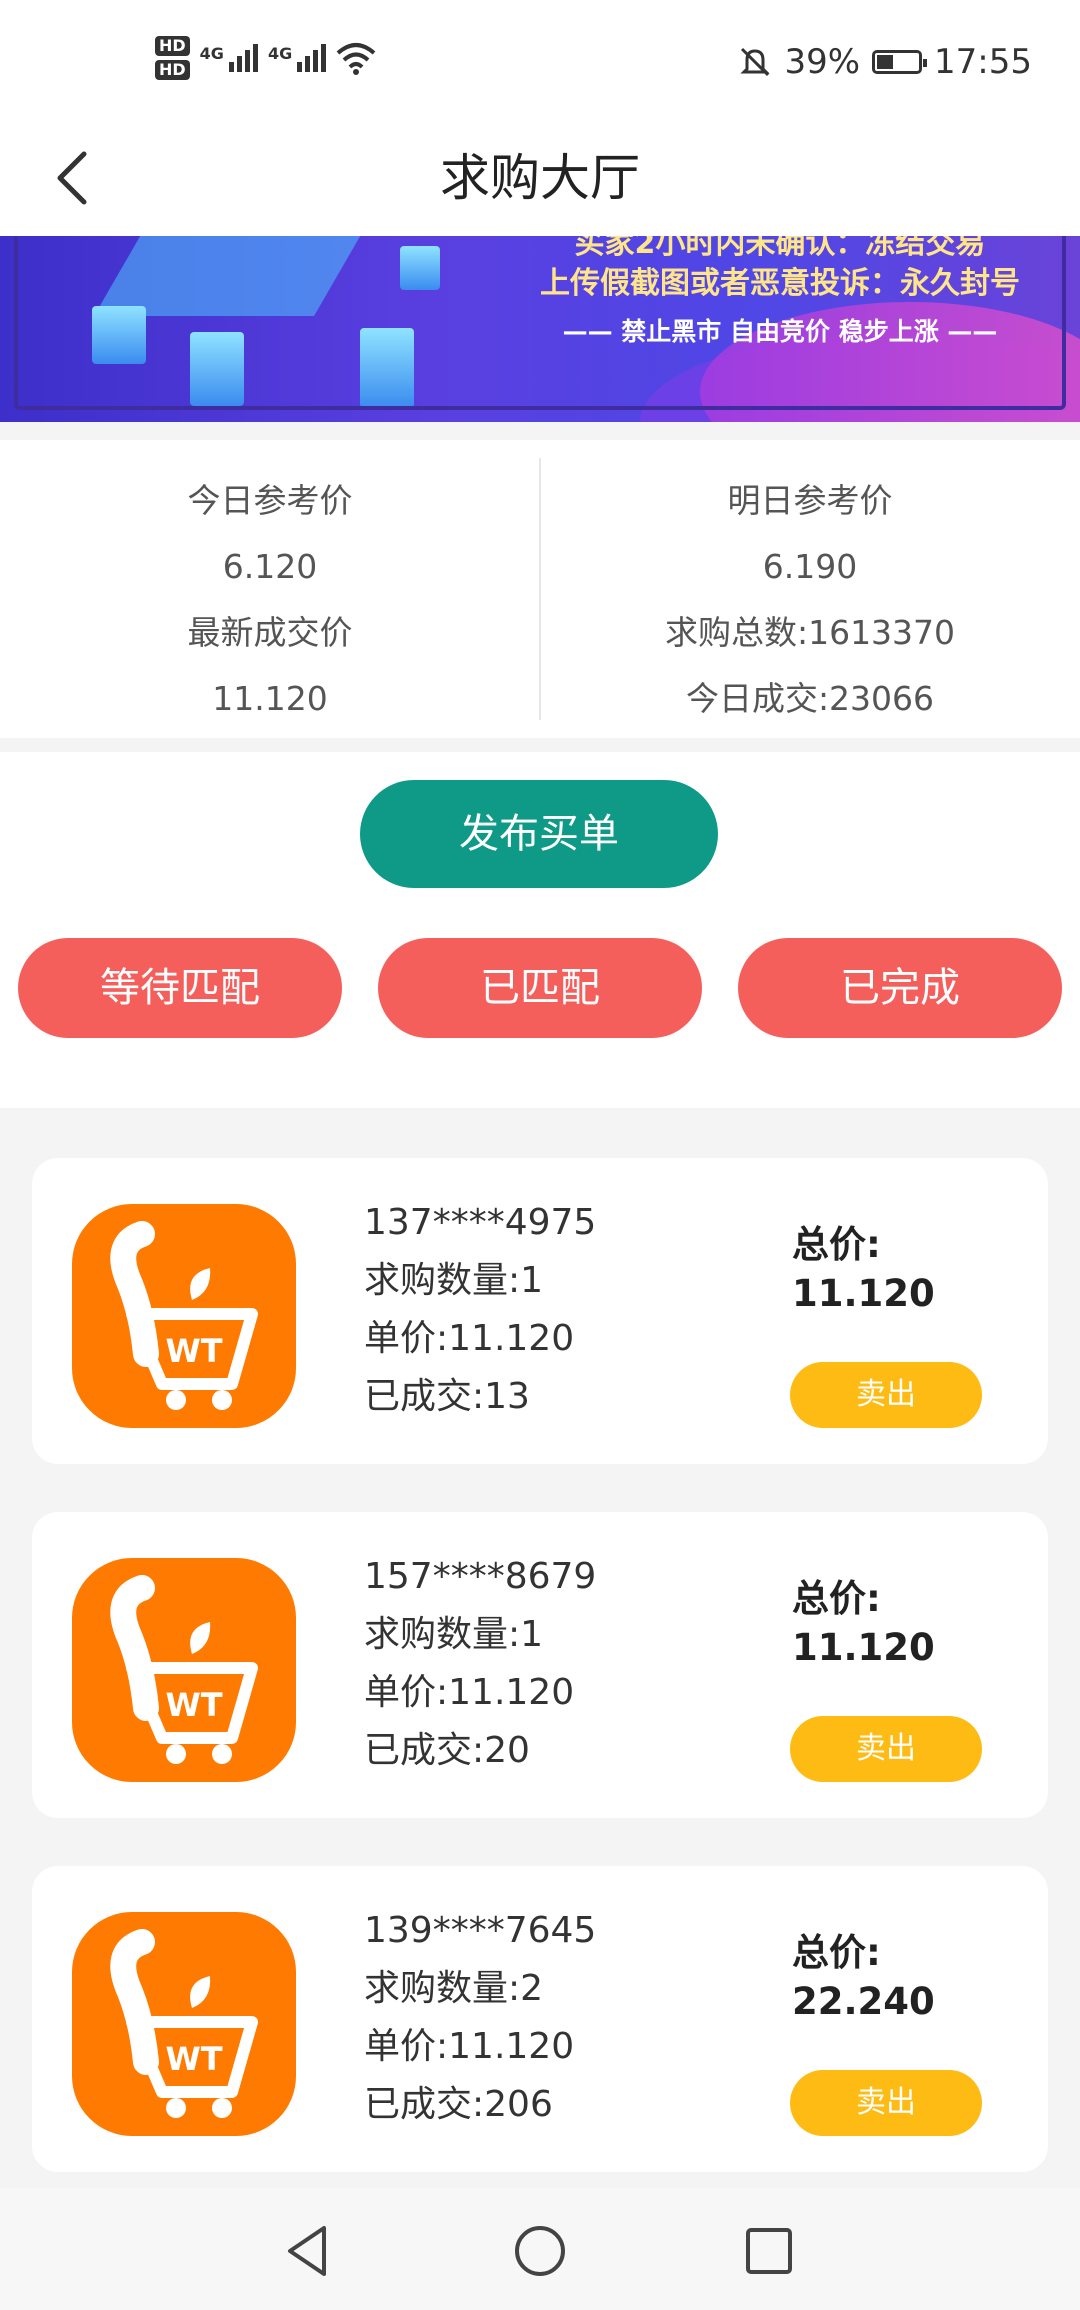  Describe the element at coordinates (297, 58) in the screenshot. I see `signal-2-icon: 4G` at that location.